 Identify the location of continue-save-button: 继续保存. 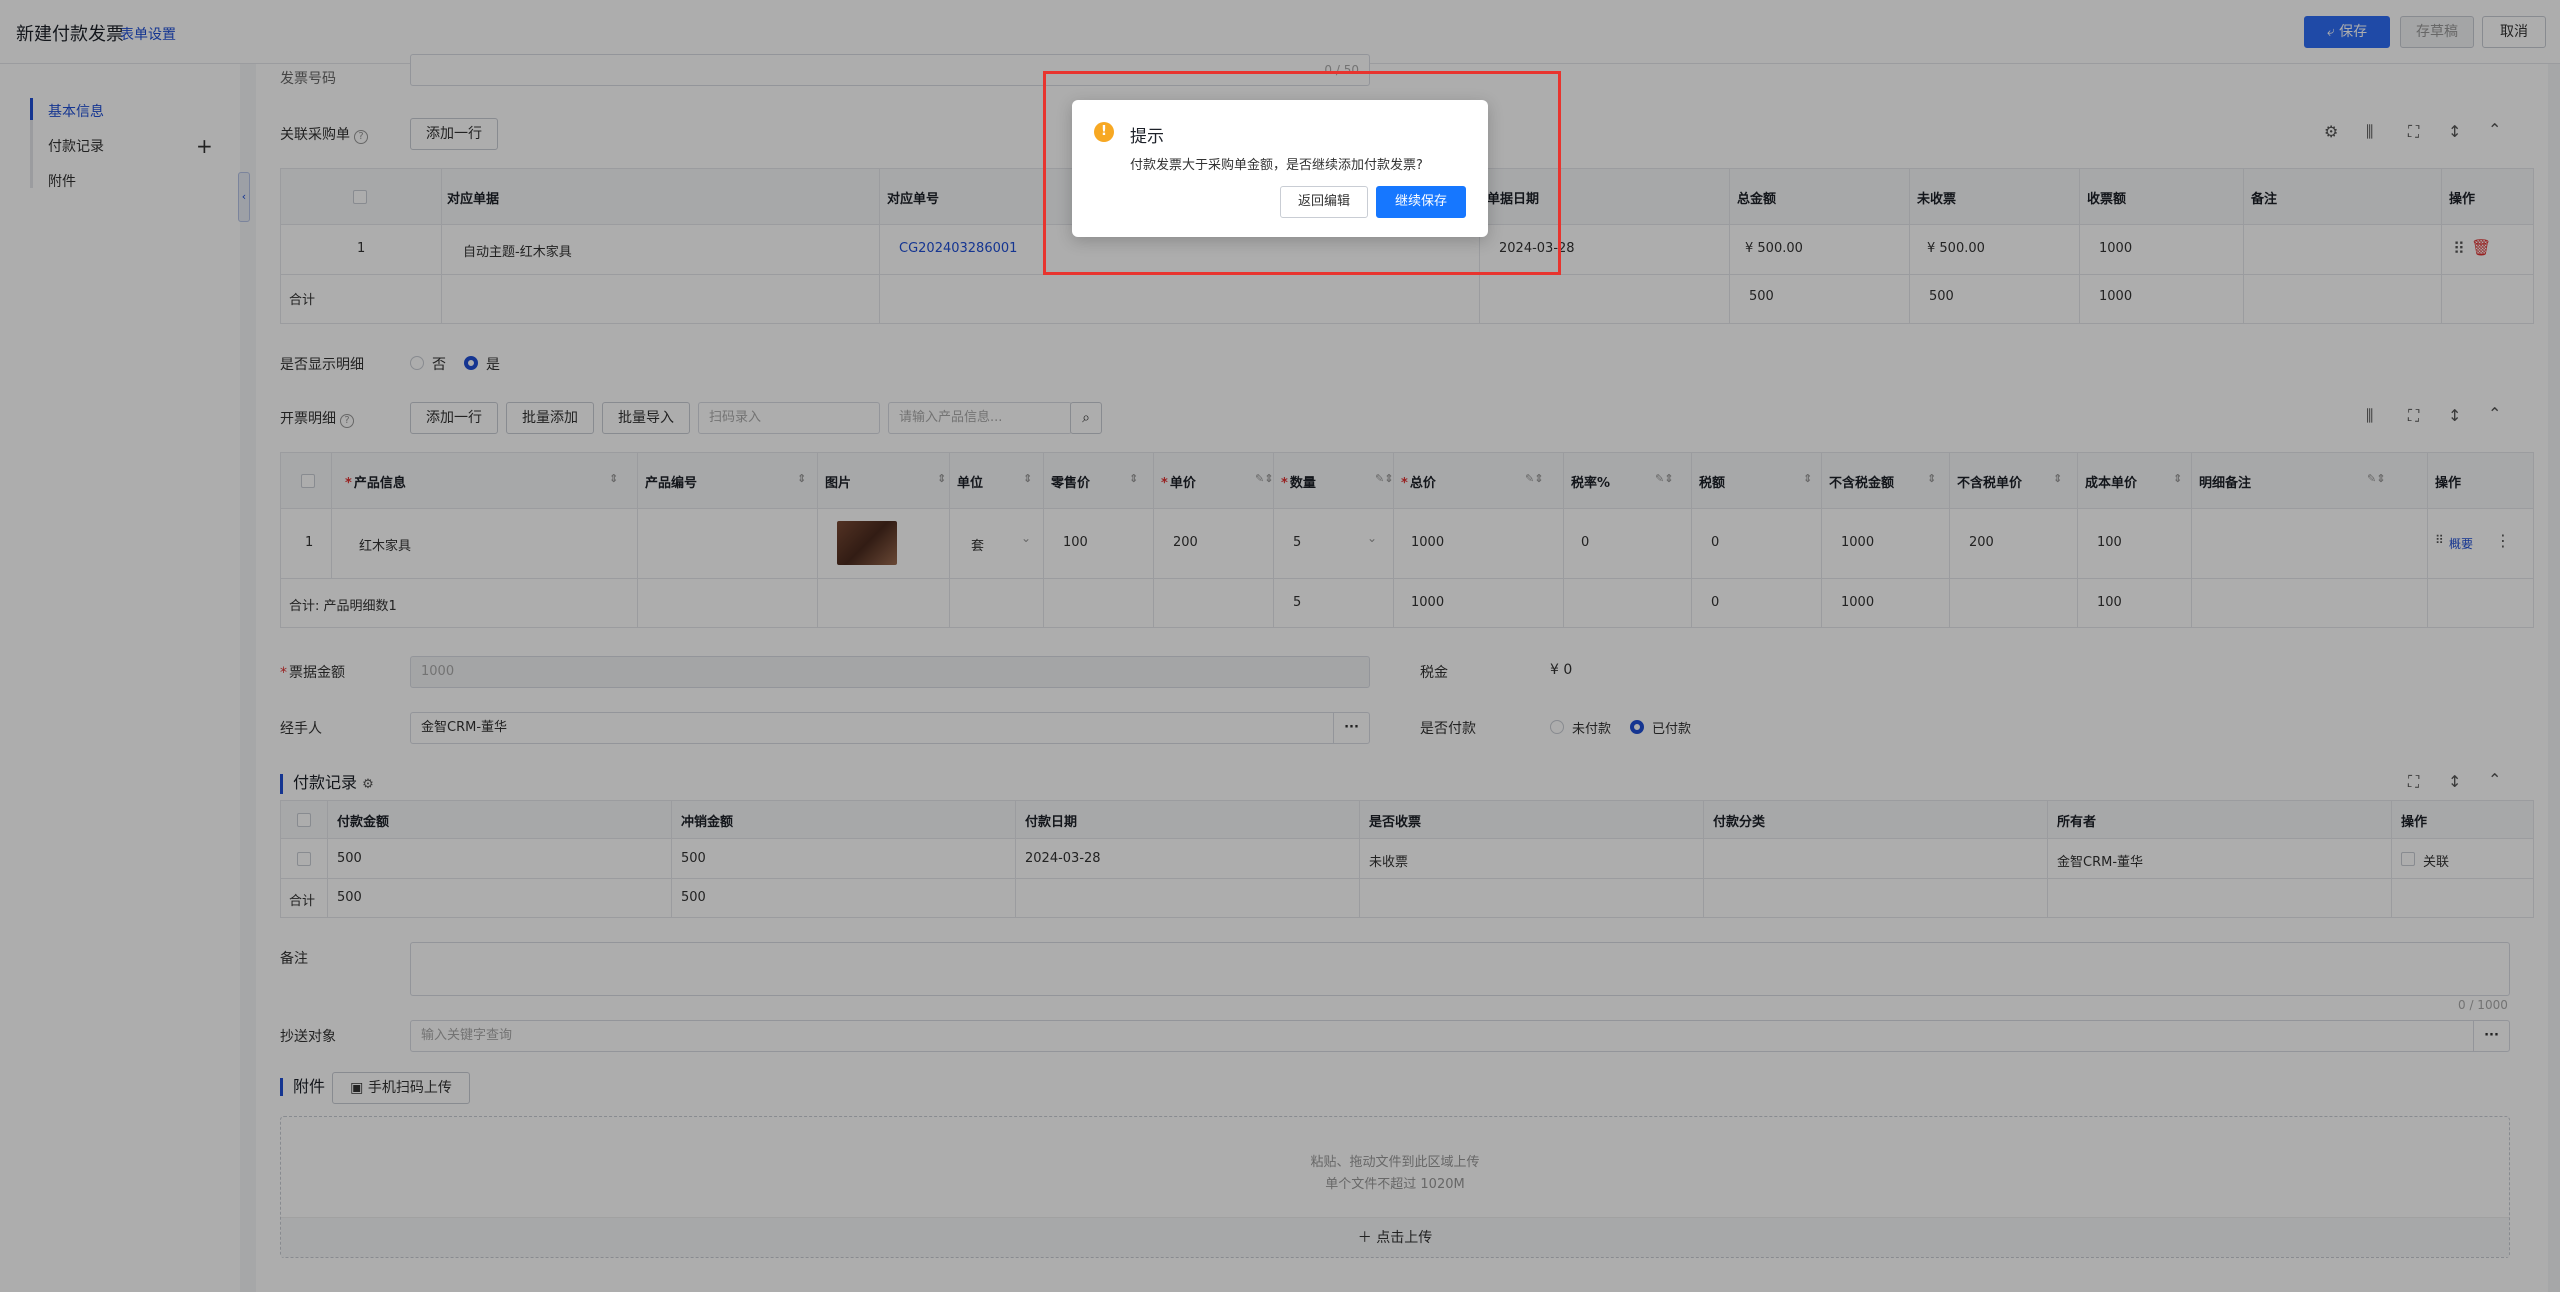
(1421, 202).